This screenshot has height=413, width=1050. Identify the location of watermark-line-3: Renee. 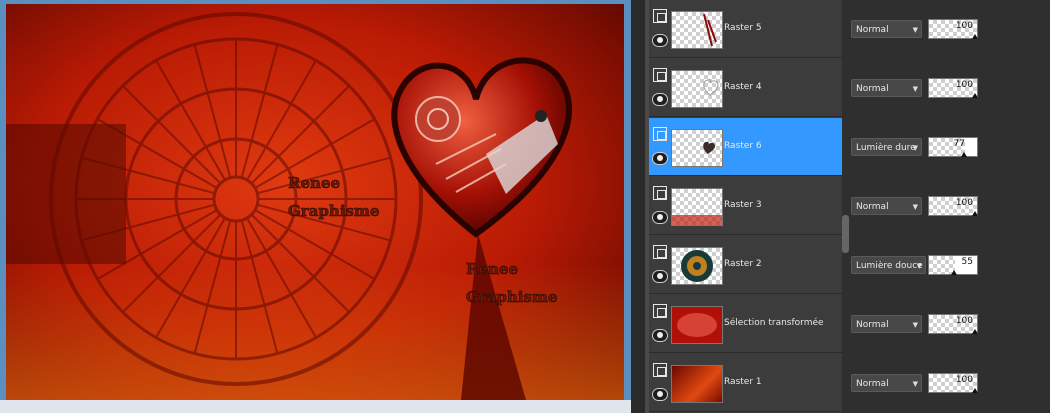
(492, 269).